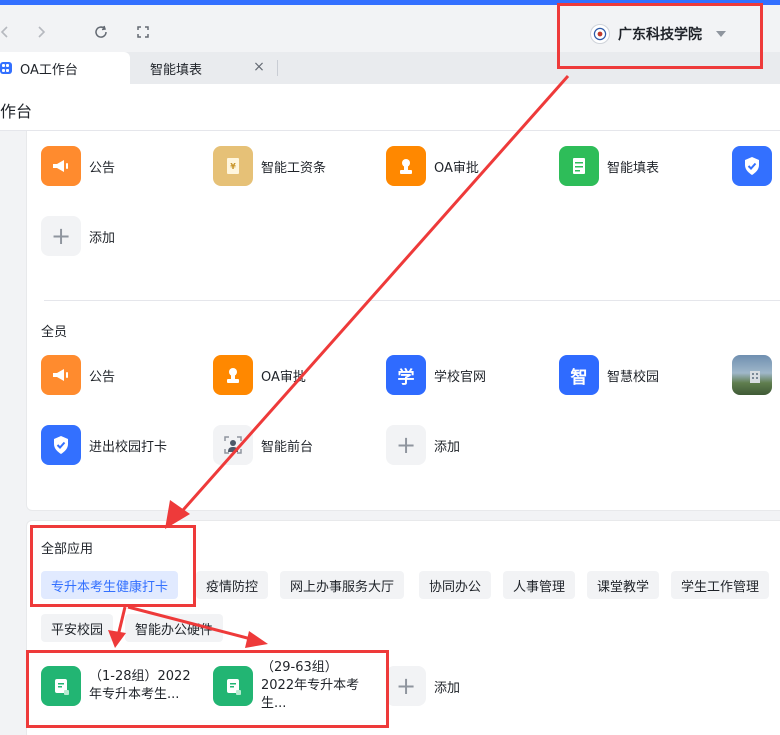  Describe the element at coordinates (633, 377) in the screenshot. I see `app-label: 智慧校园` at that location.